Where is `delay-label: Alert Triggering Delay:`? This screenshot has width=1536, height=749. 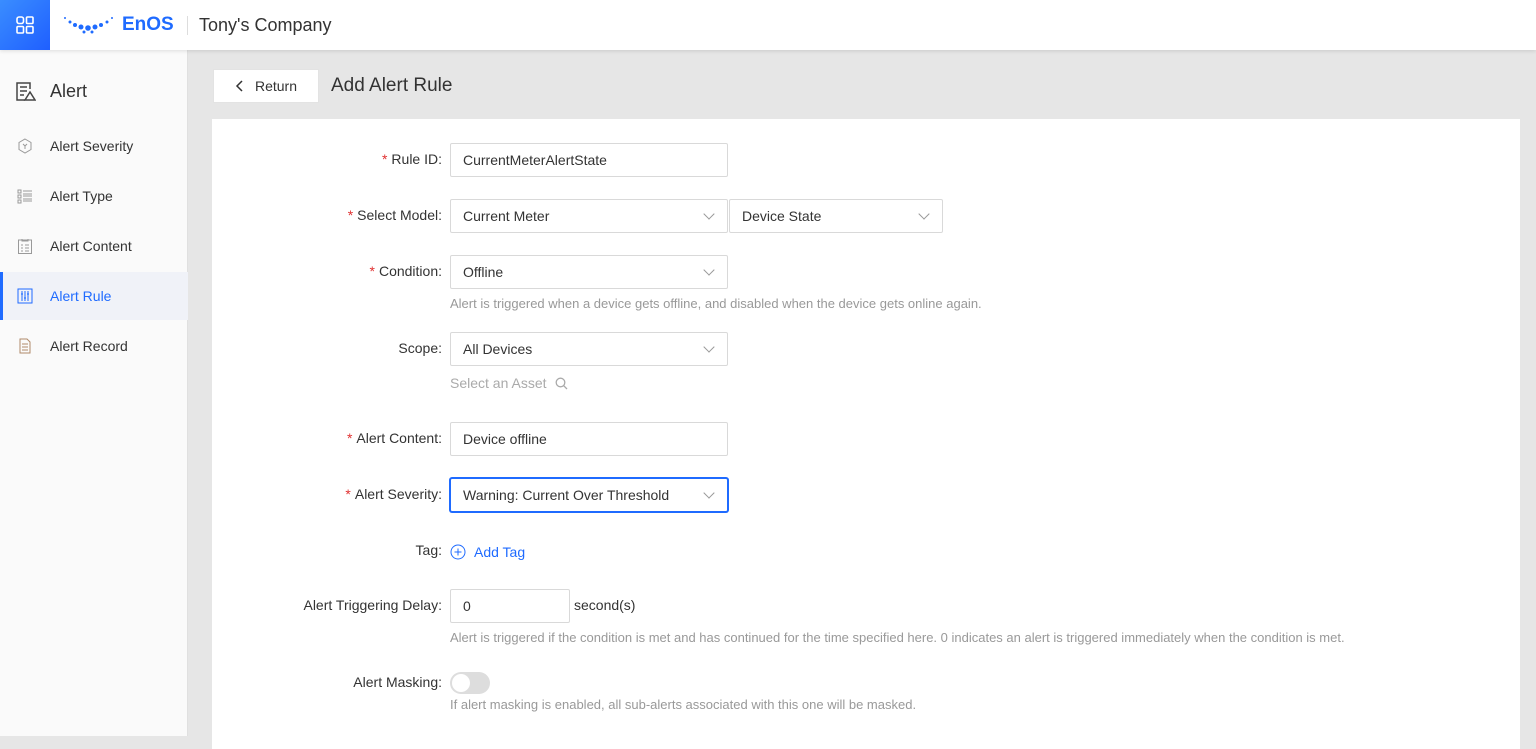
delay-label: Alert Triggering Delay: is located at coordinates (372, 605).